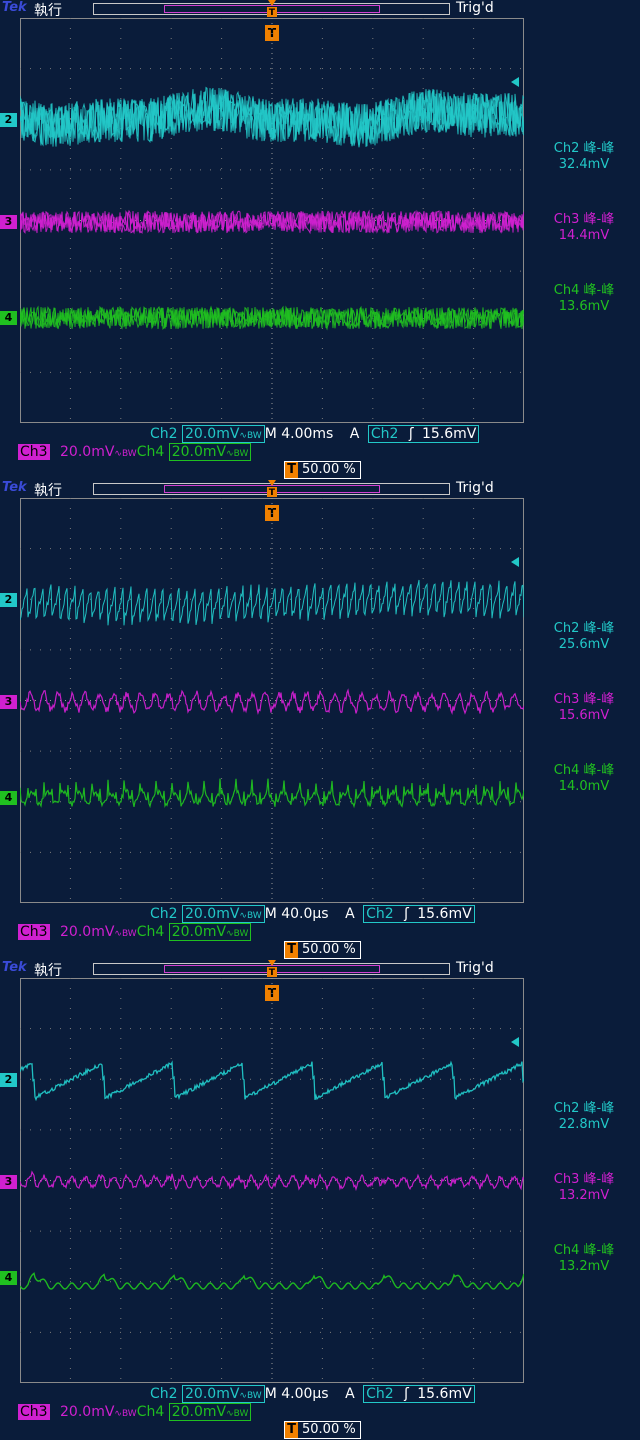 The height and width of the screenshot is (1440, 640). Describe the element at coordinates (584, 1195) in the screenshot. I see `ch3-measurement-value: 13.2mV` at that location.